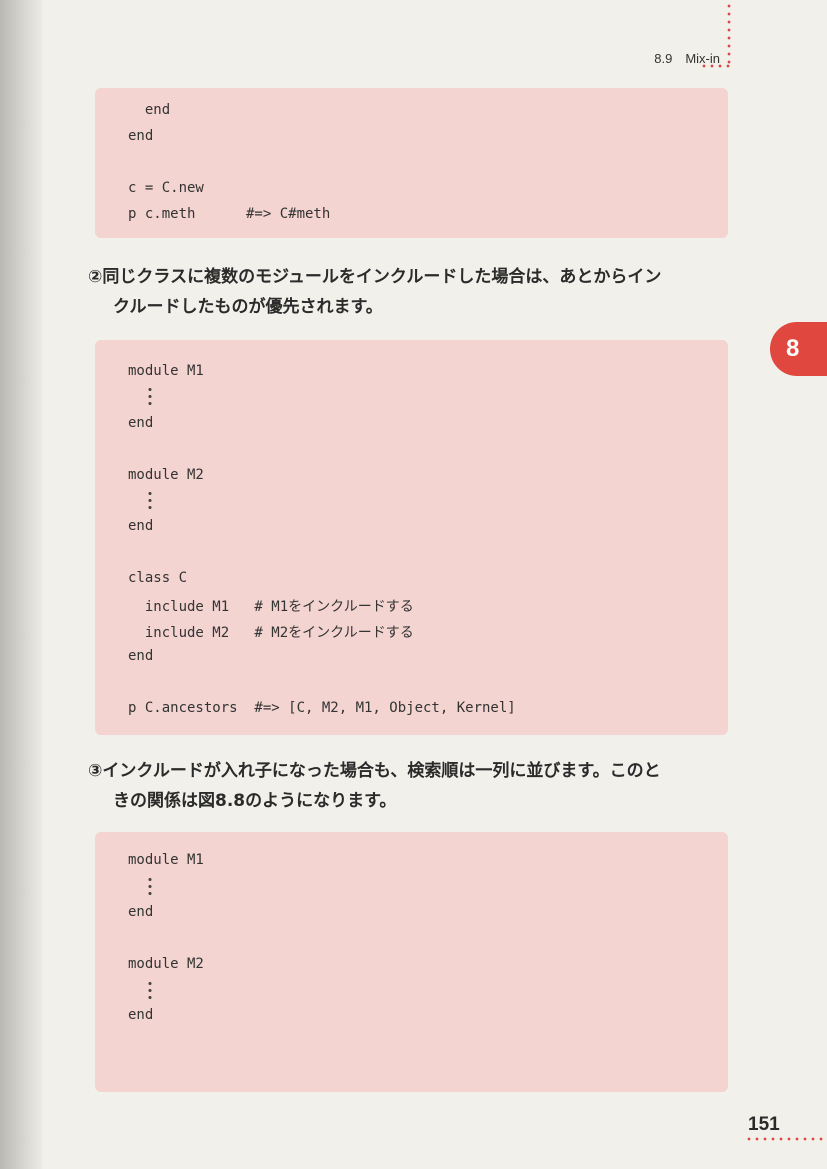 This screenshot has height=1169, width=827. Describe the element at coordinates (764, 1124) in the screenshot. I see `page-number: 151` at that location.